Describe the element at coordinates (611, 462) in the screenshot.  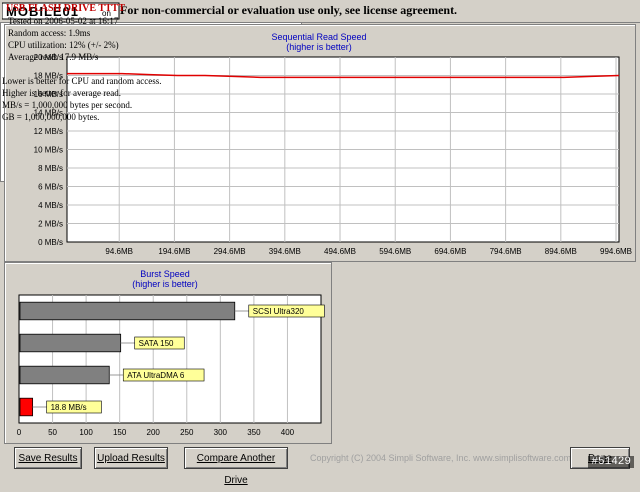
I see `watermark: #51429` at that location.